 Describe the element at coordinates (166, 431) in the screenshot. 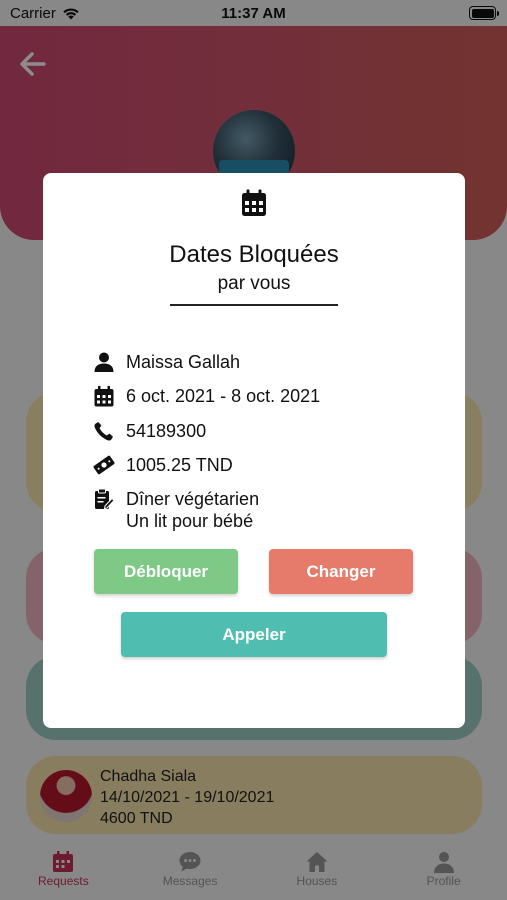

I see `phone-number: 54189300` at that location.